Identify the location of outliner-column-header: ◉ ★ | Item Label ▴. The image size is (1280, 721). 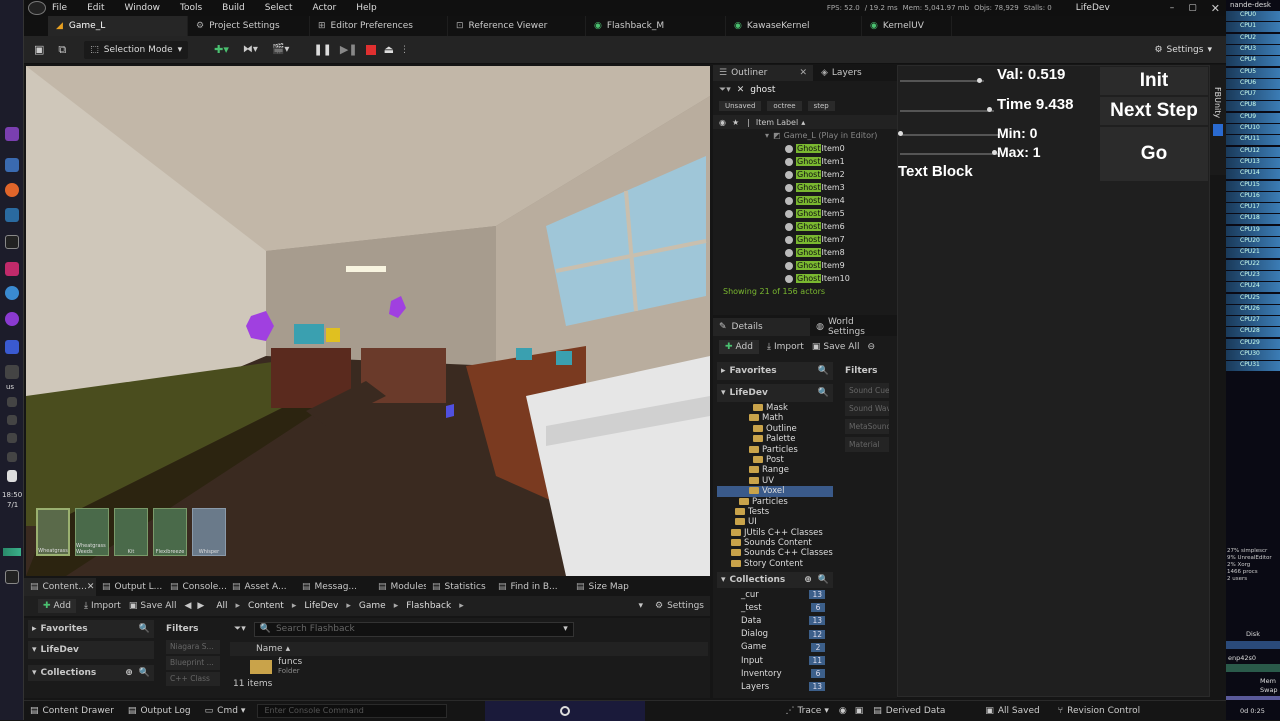
(805, 122).